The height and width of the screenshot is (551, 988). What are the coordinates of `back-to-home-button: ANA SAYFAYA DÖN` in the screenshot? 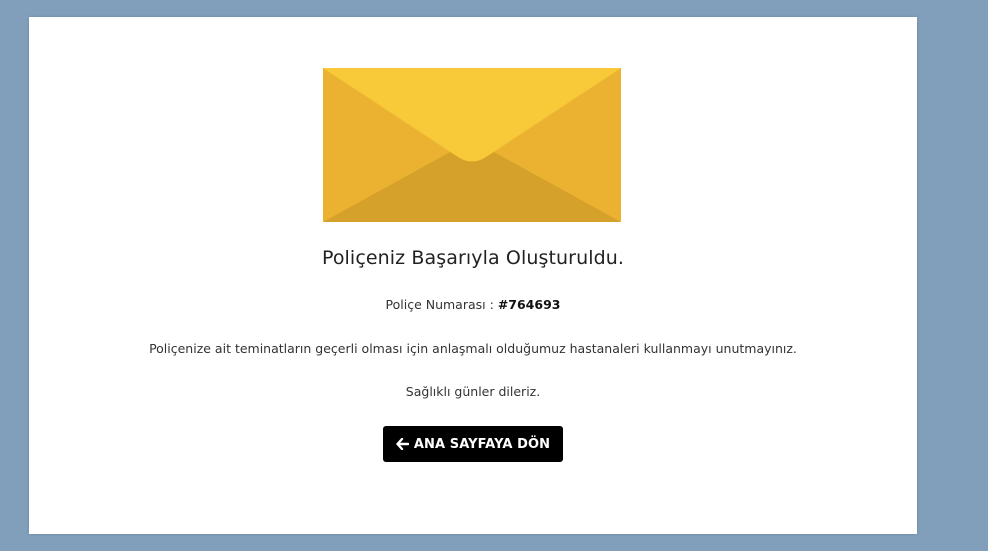 It's located at (473, 444).